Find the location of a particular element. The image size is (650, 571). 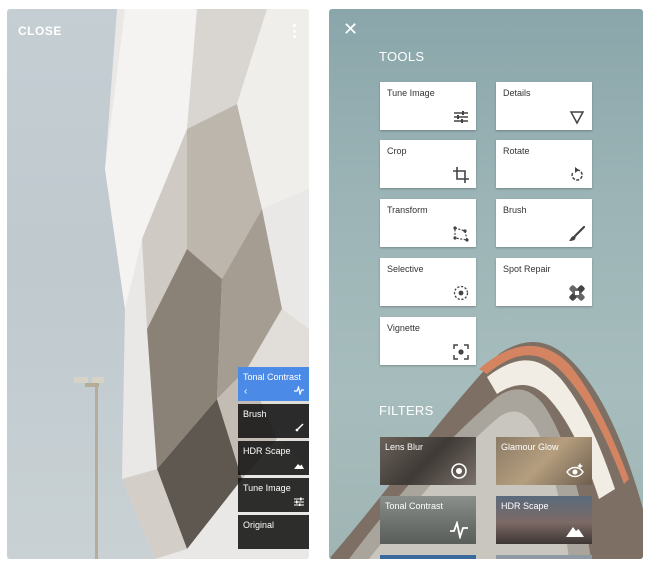

tool-label: Selective is located at coordinates (405, 269).